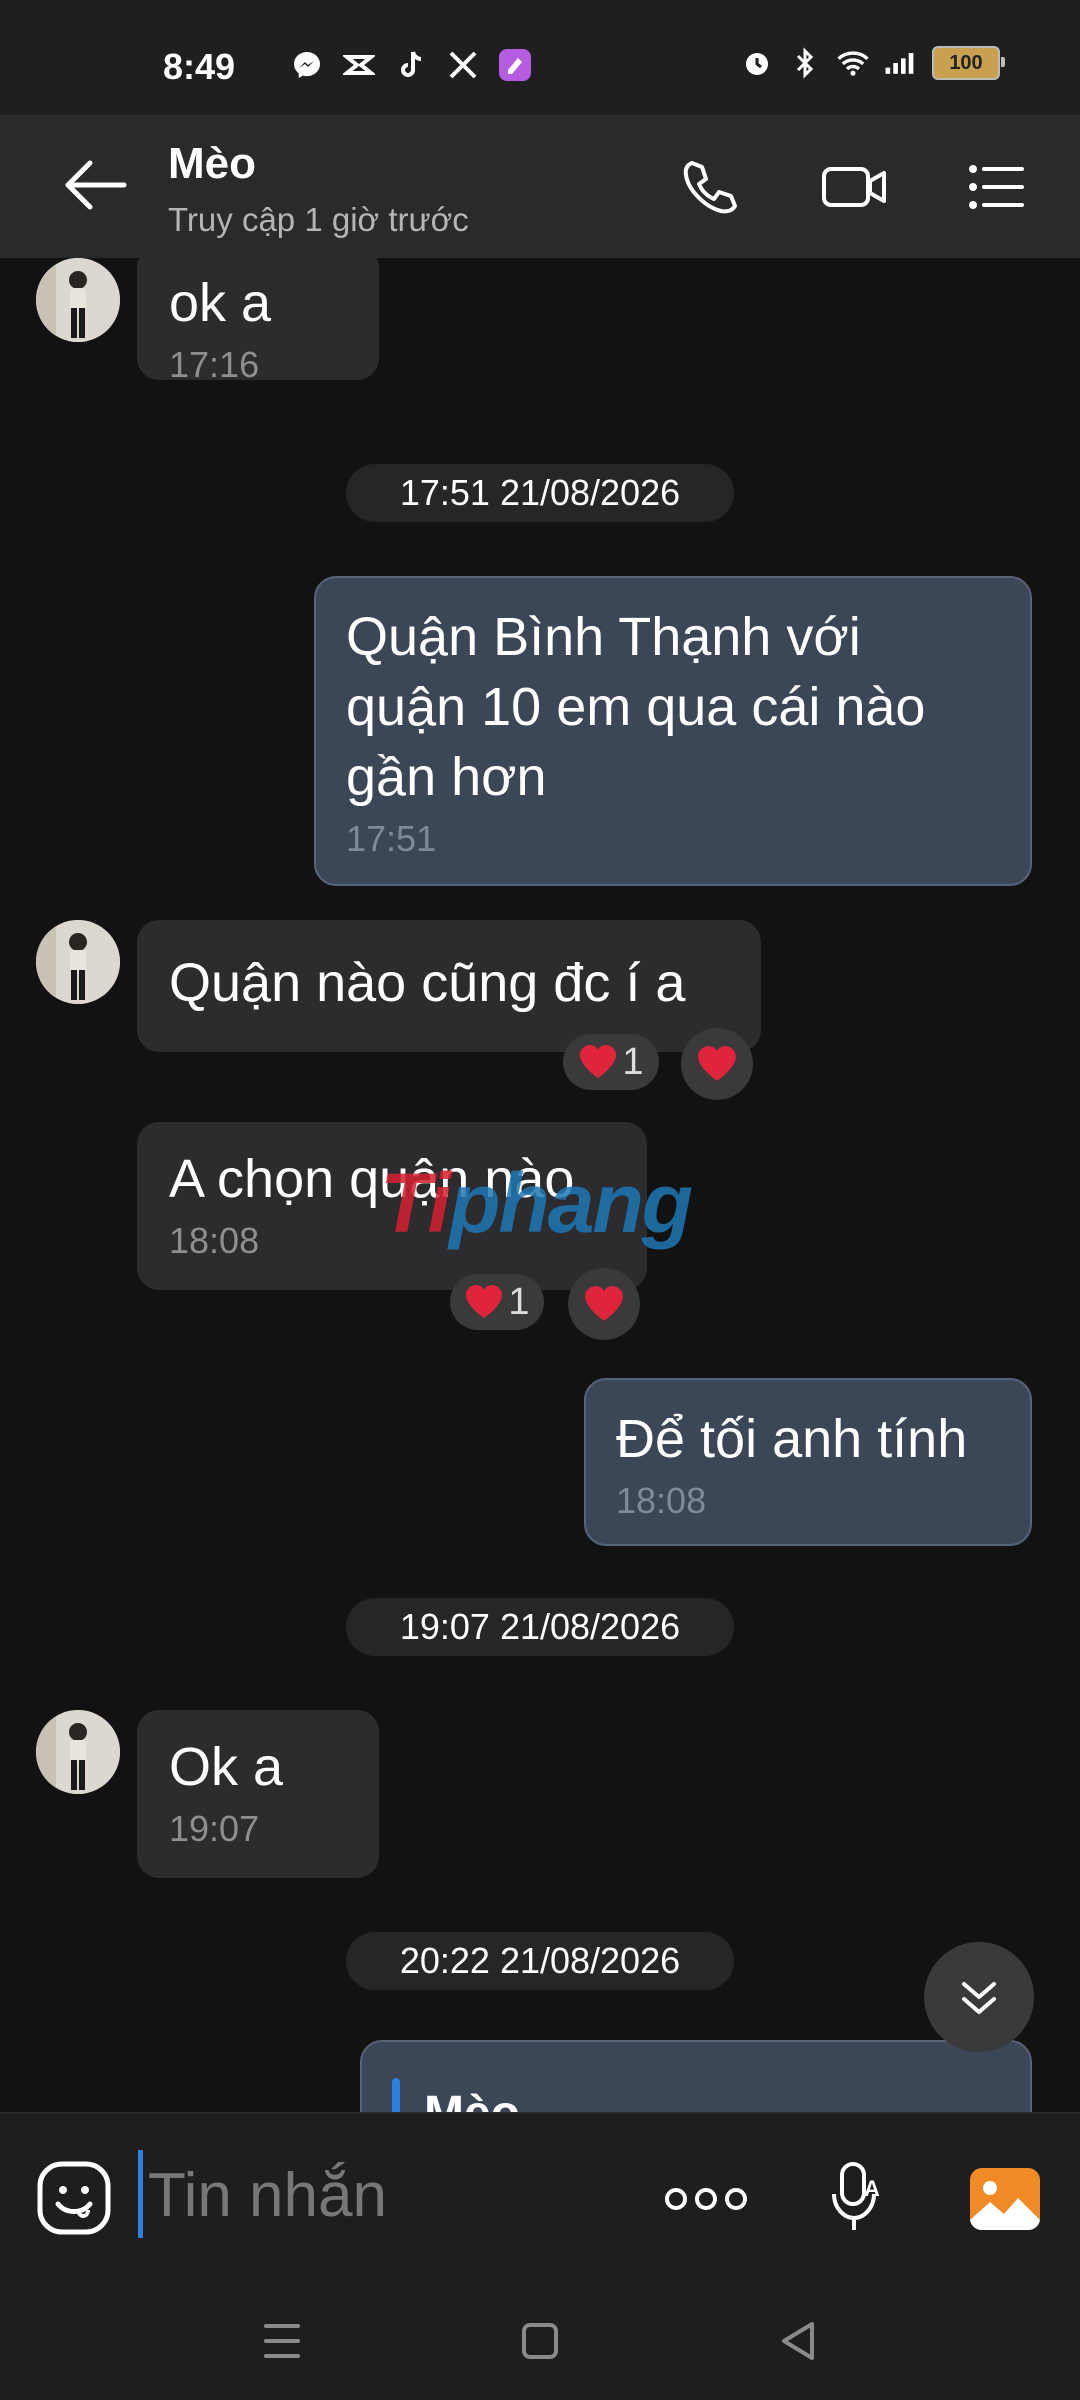  Describe the element at coordinates (307, 65) in the screenshot. I see `messenger-icon` at that location.